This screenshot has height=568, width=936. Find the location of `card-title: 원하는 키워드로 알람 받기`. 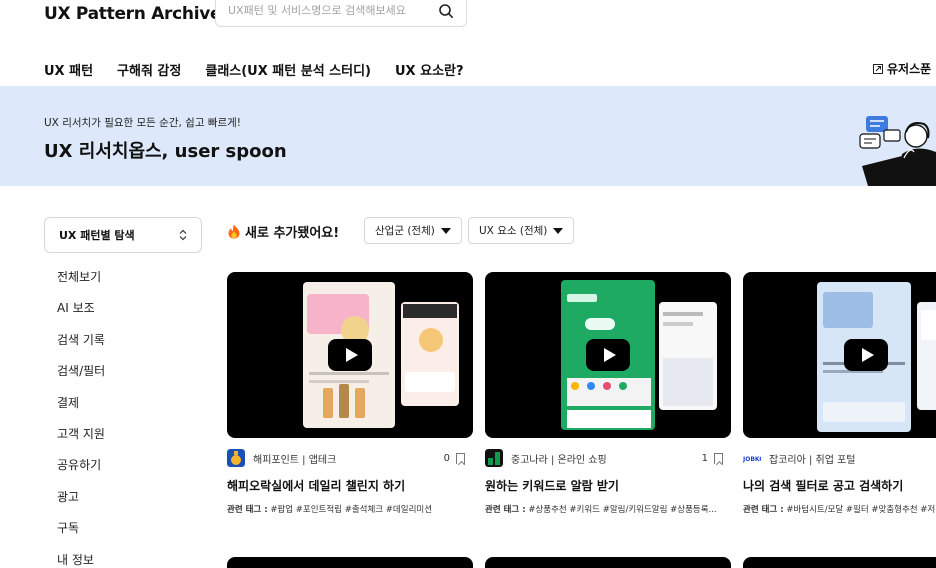

card-title: 원하는 키워드로 알람 받기 is located at coordinates (608, 485).